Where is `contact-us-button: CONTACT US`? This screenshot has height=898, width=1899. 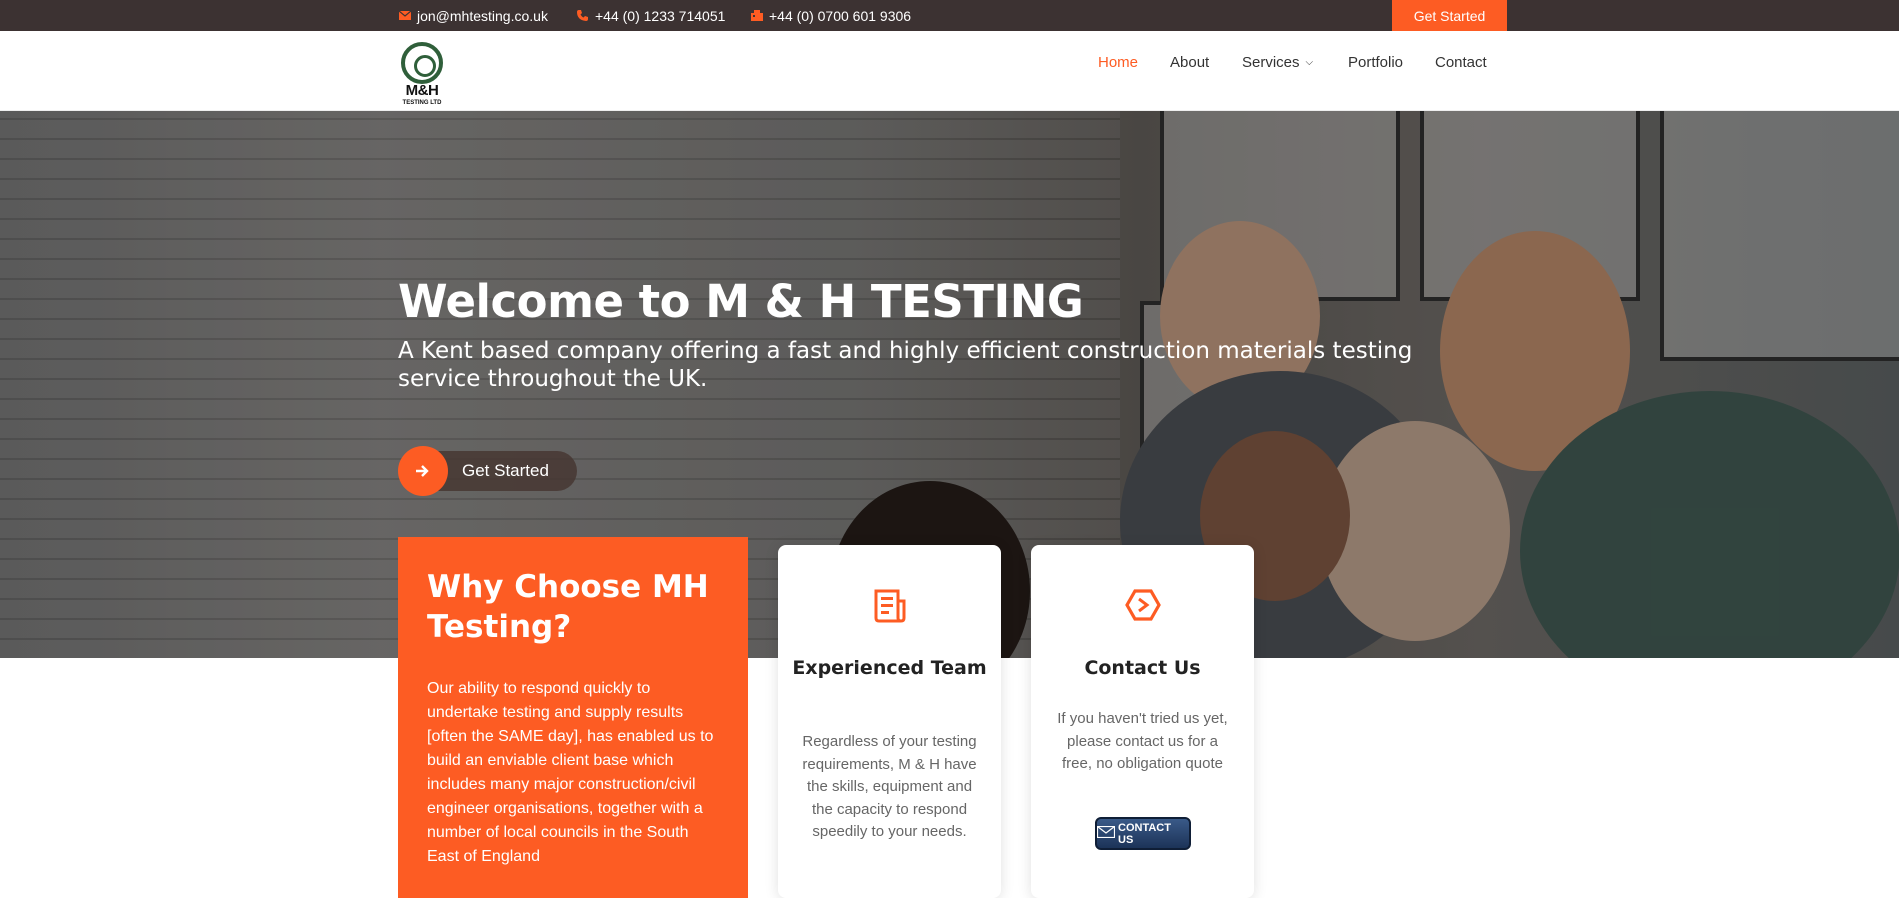 contact-us-button: CONTACT US is located at coordinates (1143, 833).